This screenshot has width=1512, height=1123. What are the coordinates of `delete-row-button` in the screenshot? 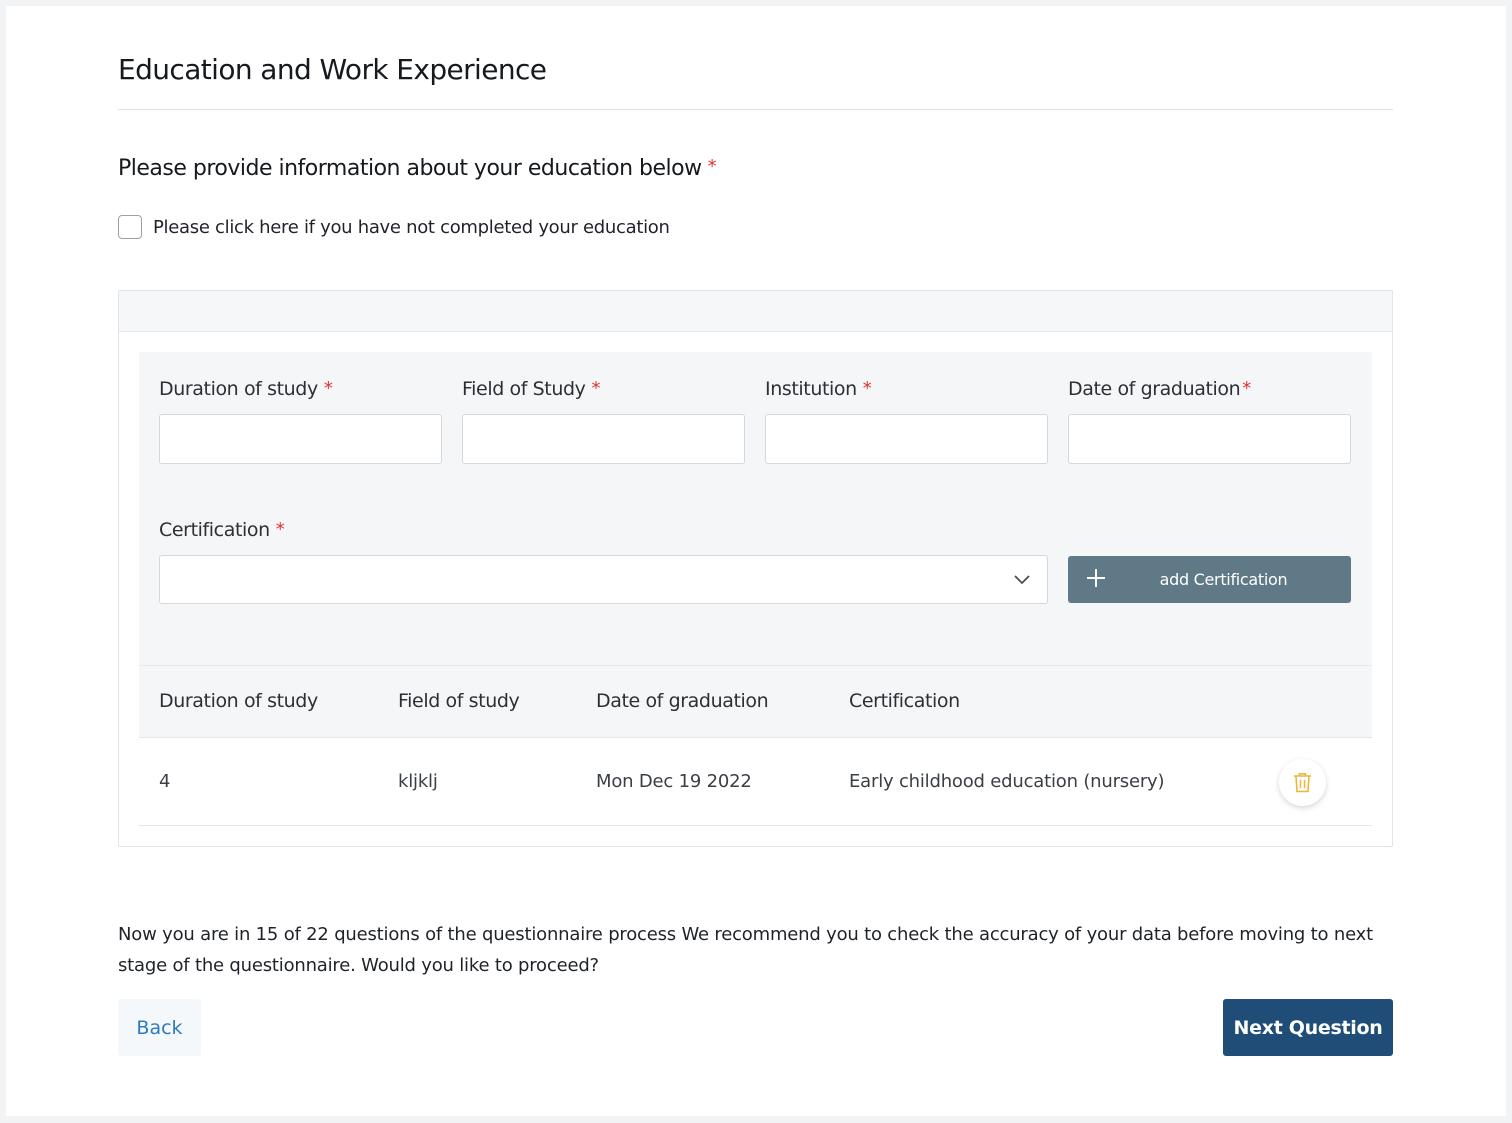 It's located at (1302, 782).